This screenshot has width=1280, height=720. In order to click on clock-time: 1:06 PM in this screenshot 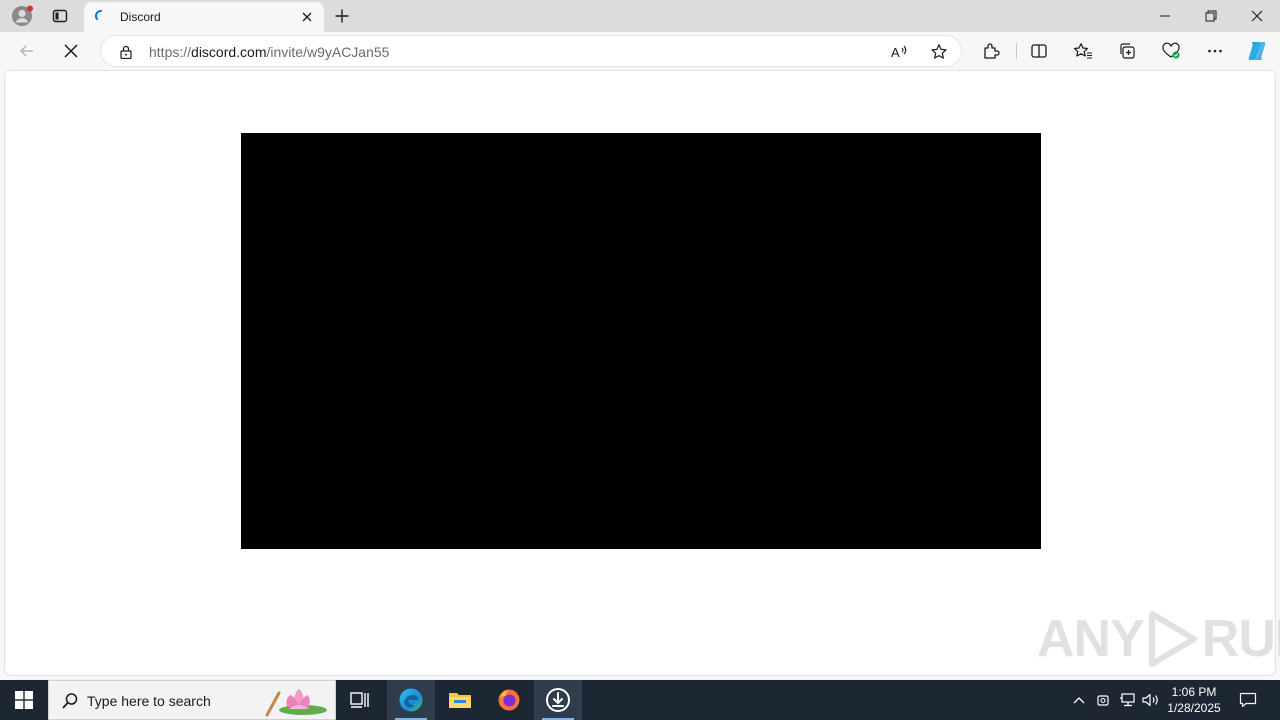, I will do `click(1194, 692)`.